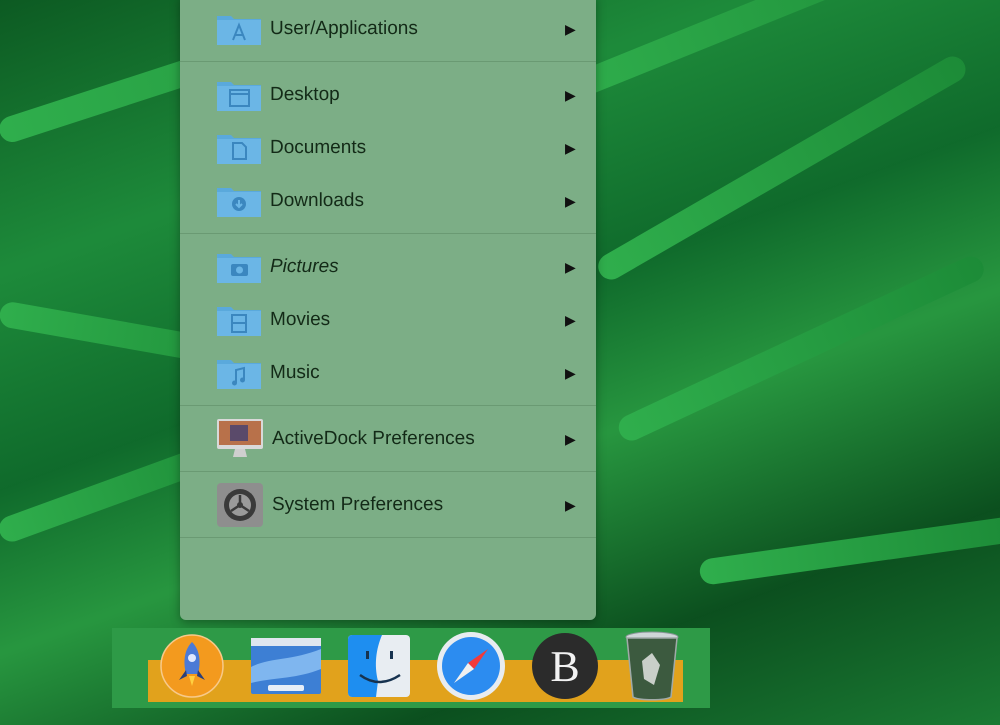 Image resolution: width=1000 pixels, height=725 pixels. I want to click on menu-item: ActiveDock Preferences ▶, so click(388, 438).